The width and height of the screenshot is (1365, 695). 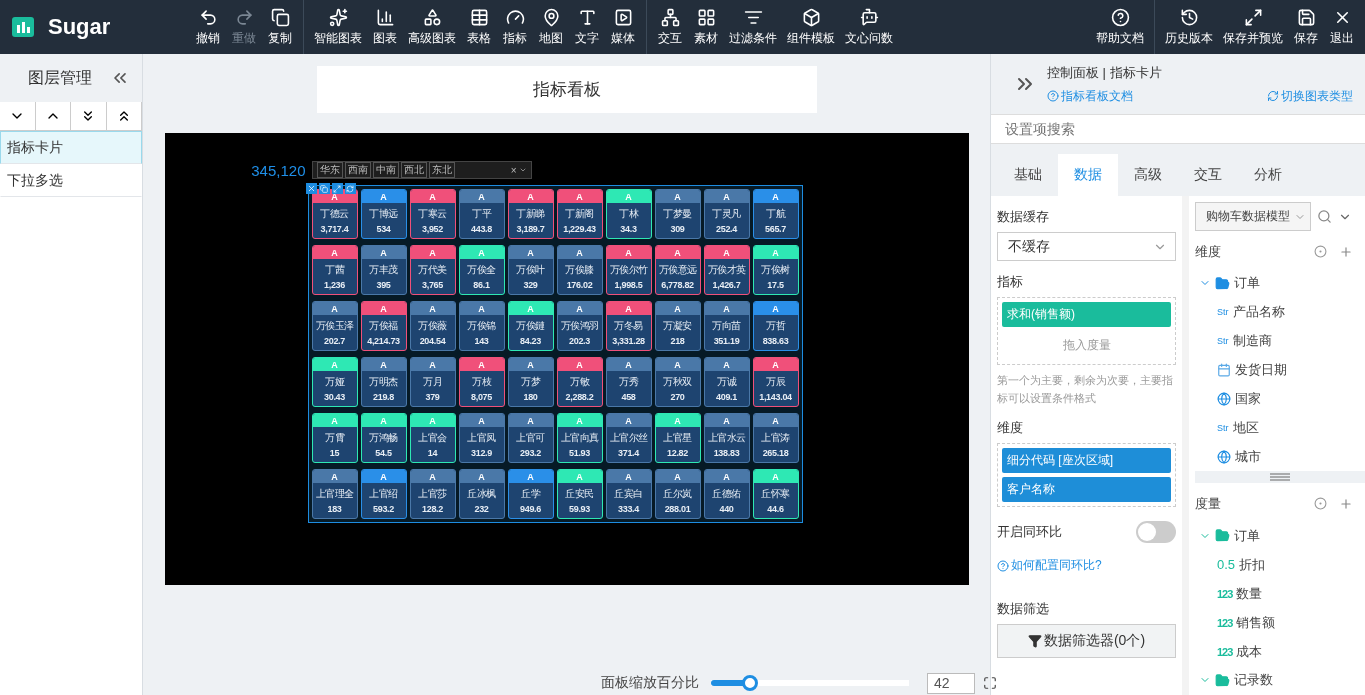 What do you see at coordinates (753, 27) in the screenshot?
I see `toolbar-button: 过滤条件` at bounding box center [753, 27].